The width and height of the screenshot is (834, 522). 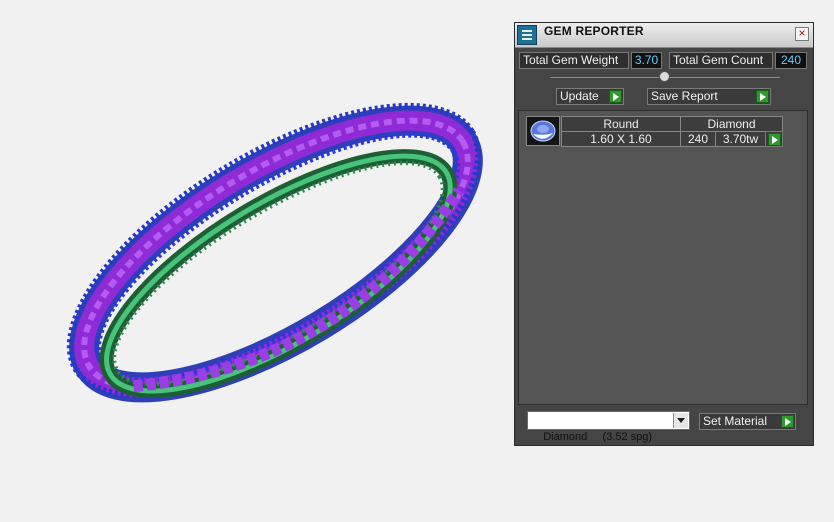 I want to click on gem-size-cell: 1.60 X 1.60, so click(x=621, y=139).